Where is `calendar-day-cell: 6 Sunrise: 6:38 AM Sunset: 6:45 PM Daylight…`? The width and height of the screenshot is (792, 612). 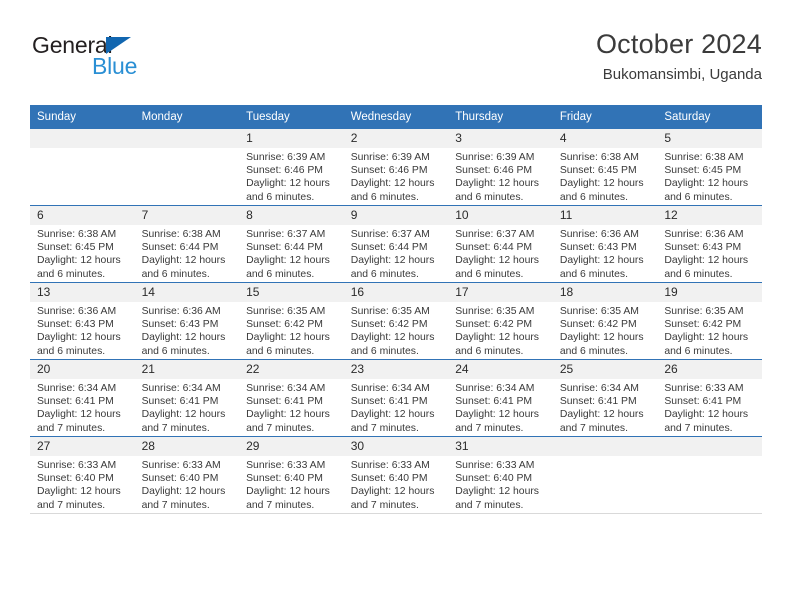 calendar-day-cell: 6 Sunrise: 6:38 AM Sunset: 6:45 PM Daylight… is located at coordinates (82, 244).